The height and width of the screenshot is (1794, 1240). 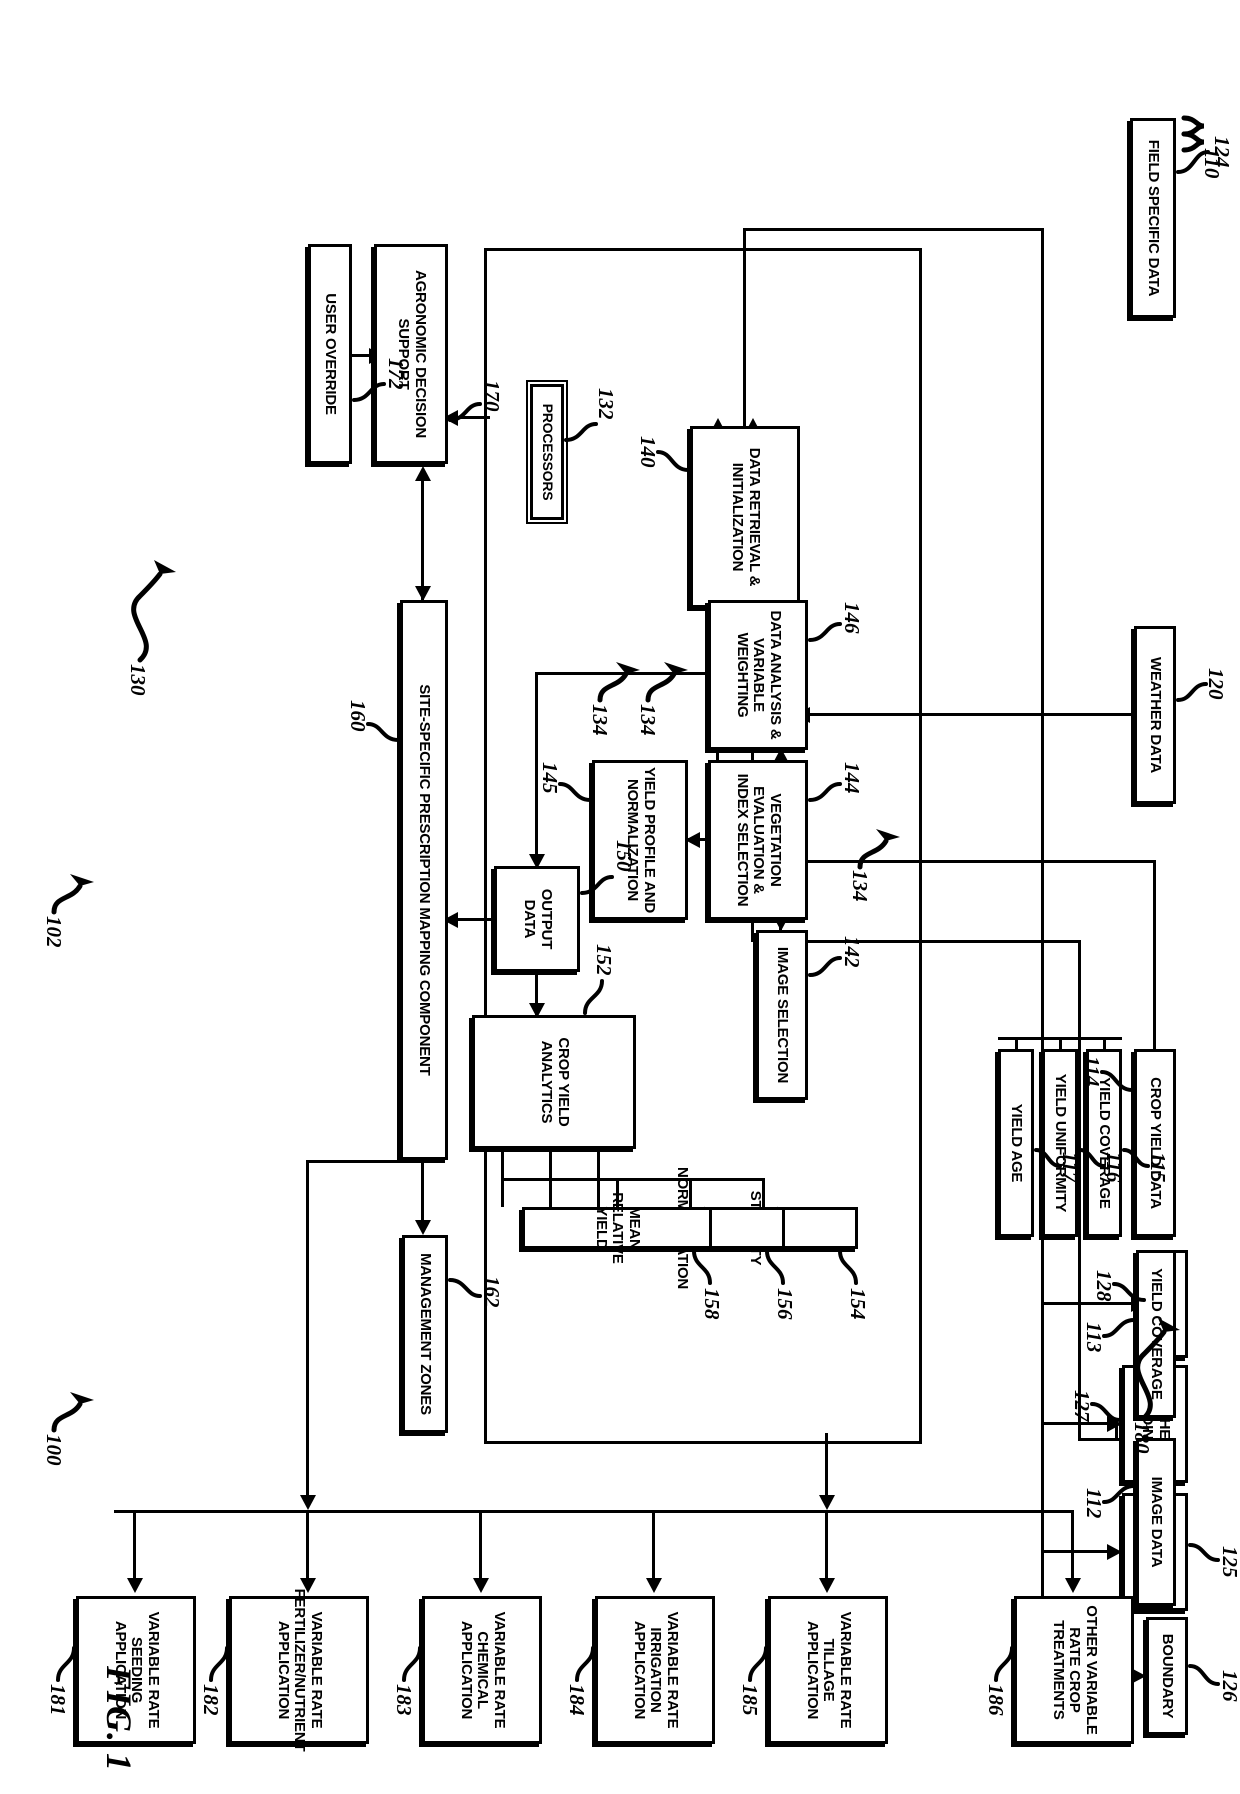 I want to click on yield-age-box: YIELD AGE, so click(x=1016, y=1143).